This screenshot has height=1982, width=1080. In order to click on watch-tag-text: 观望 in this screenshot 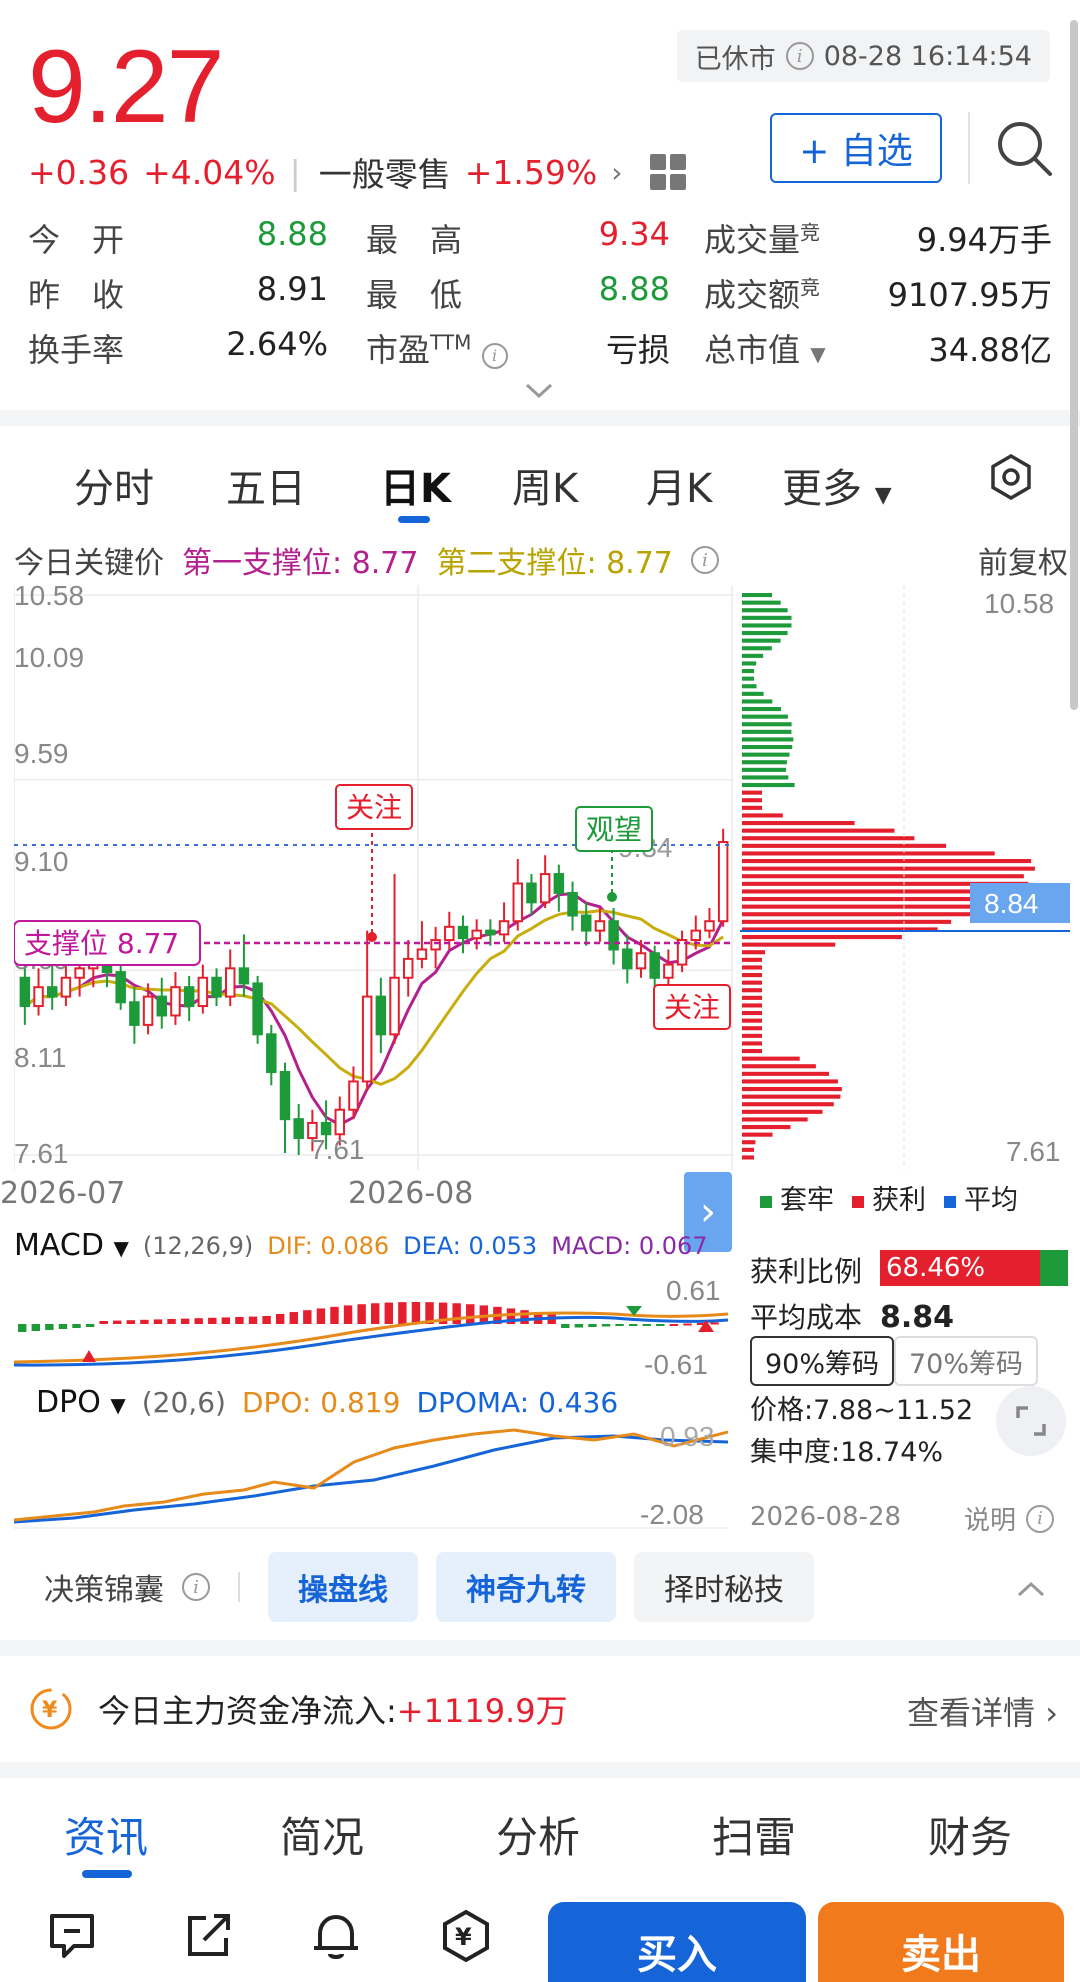, I will do `click(614, 829)`.